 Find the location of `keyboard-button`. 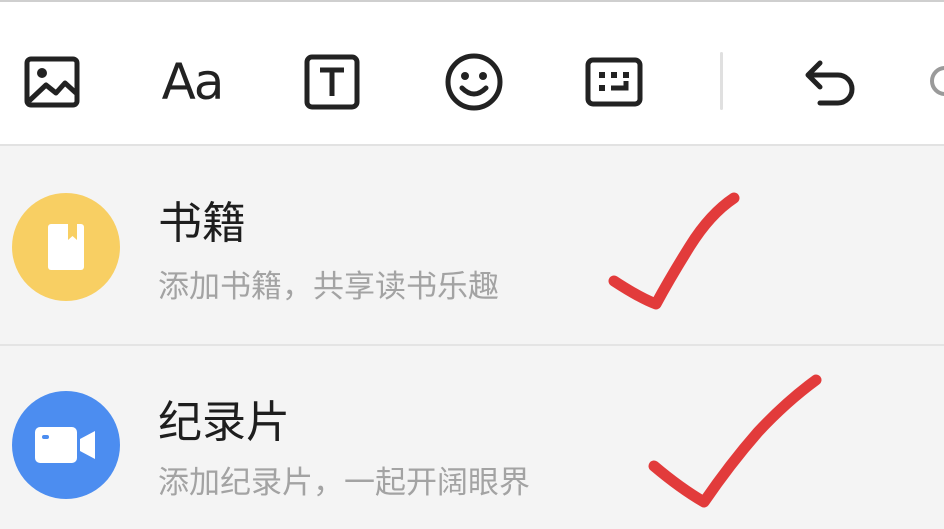

keyboard-button is located at coordinates (614, 82).